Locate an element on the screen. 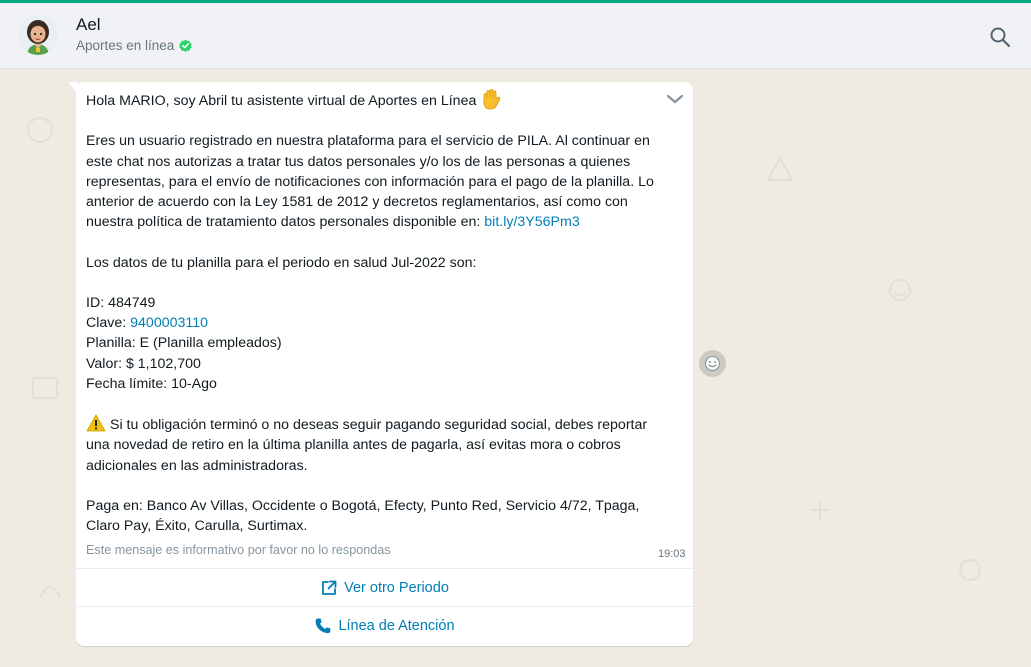  ver-otro-periodo-button: Ver otro Periodo is located at coordinates (384, 587).